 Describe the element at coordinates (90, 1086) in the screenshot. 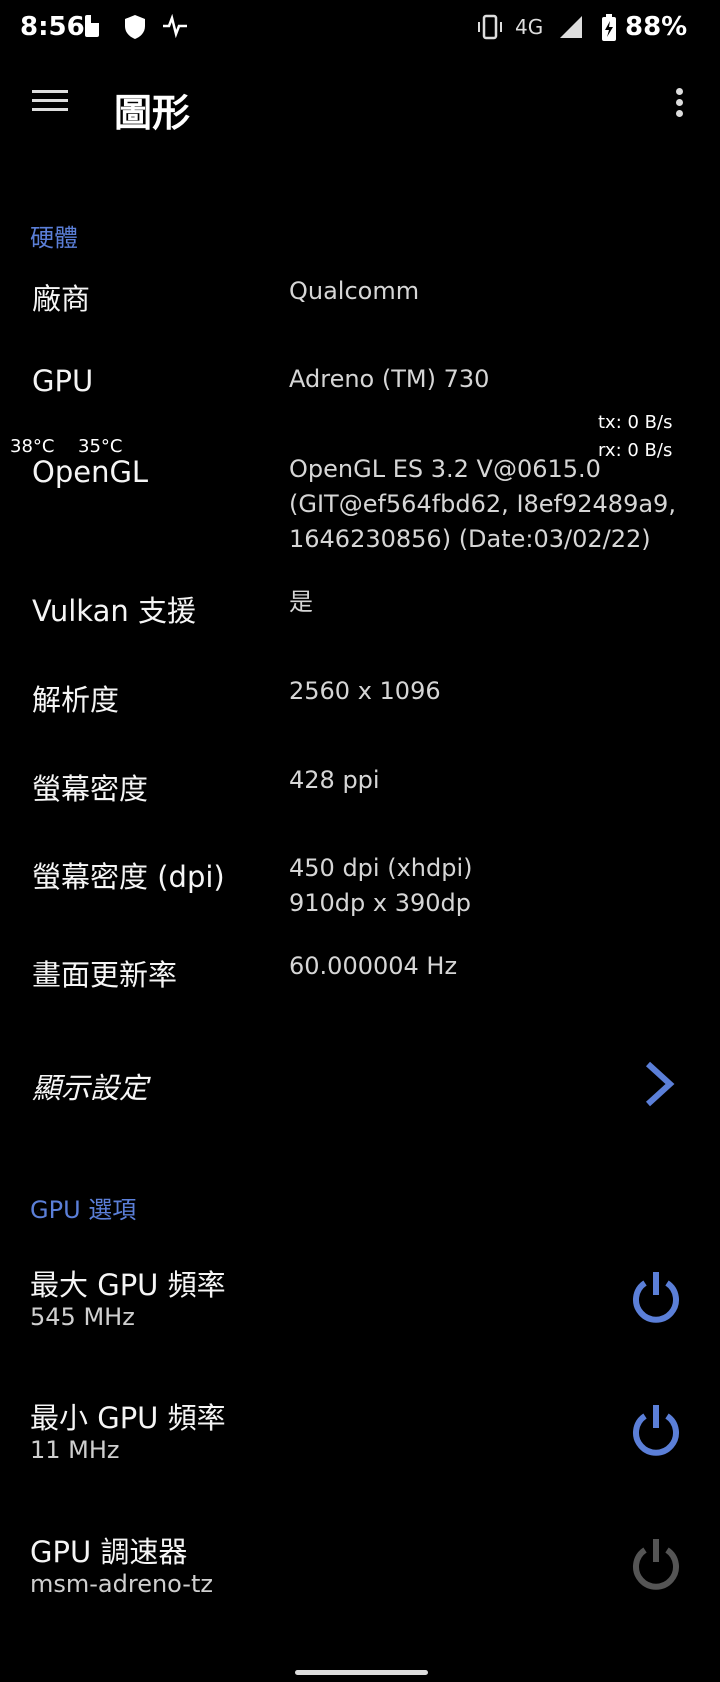

I see `display-settings-label: 顯示設定` at that location.